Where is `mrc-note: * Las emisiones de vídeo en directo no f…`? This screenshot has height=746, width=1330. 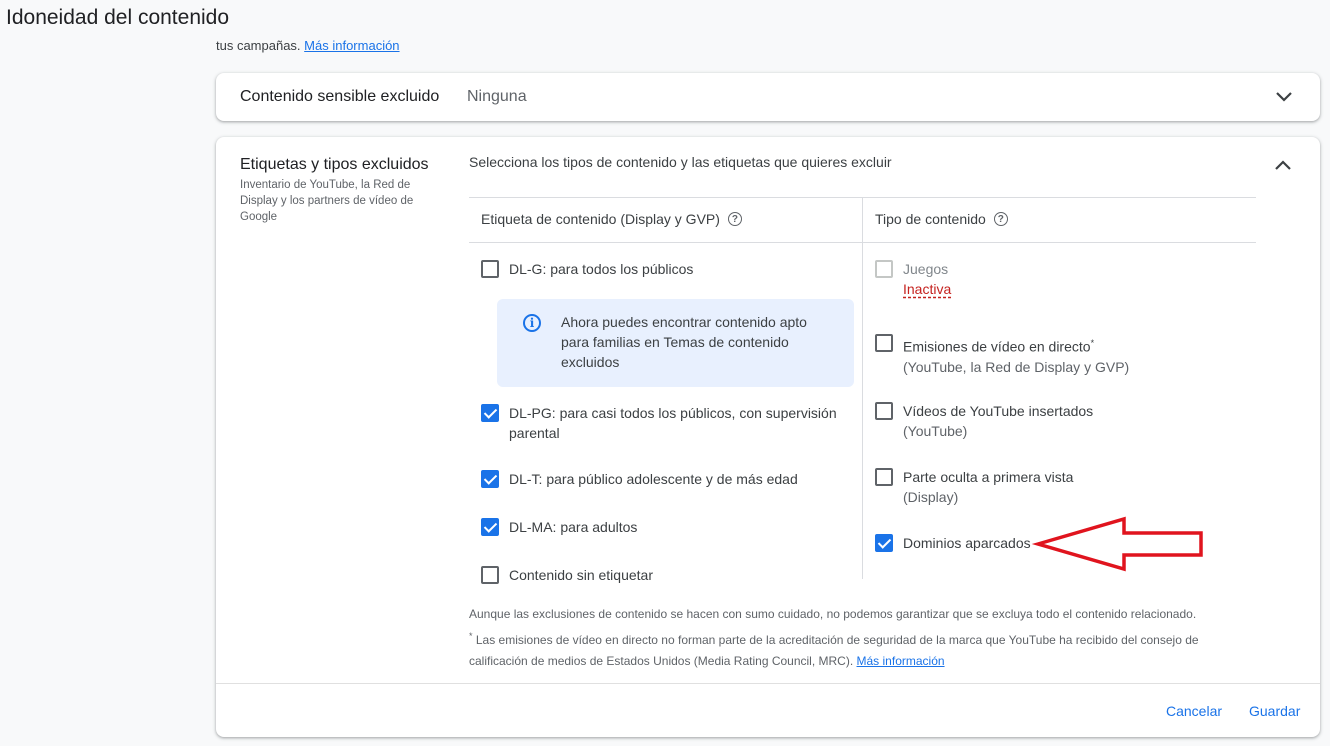
mrc-note: * Las emisiones de vídeo en directo no f… is located at coordinates (834, 649).